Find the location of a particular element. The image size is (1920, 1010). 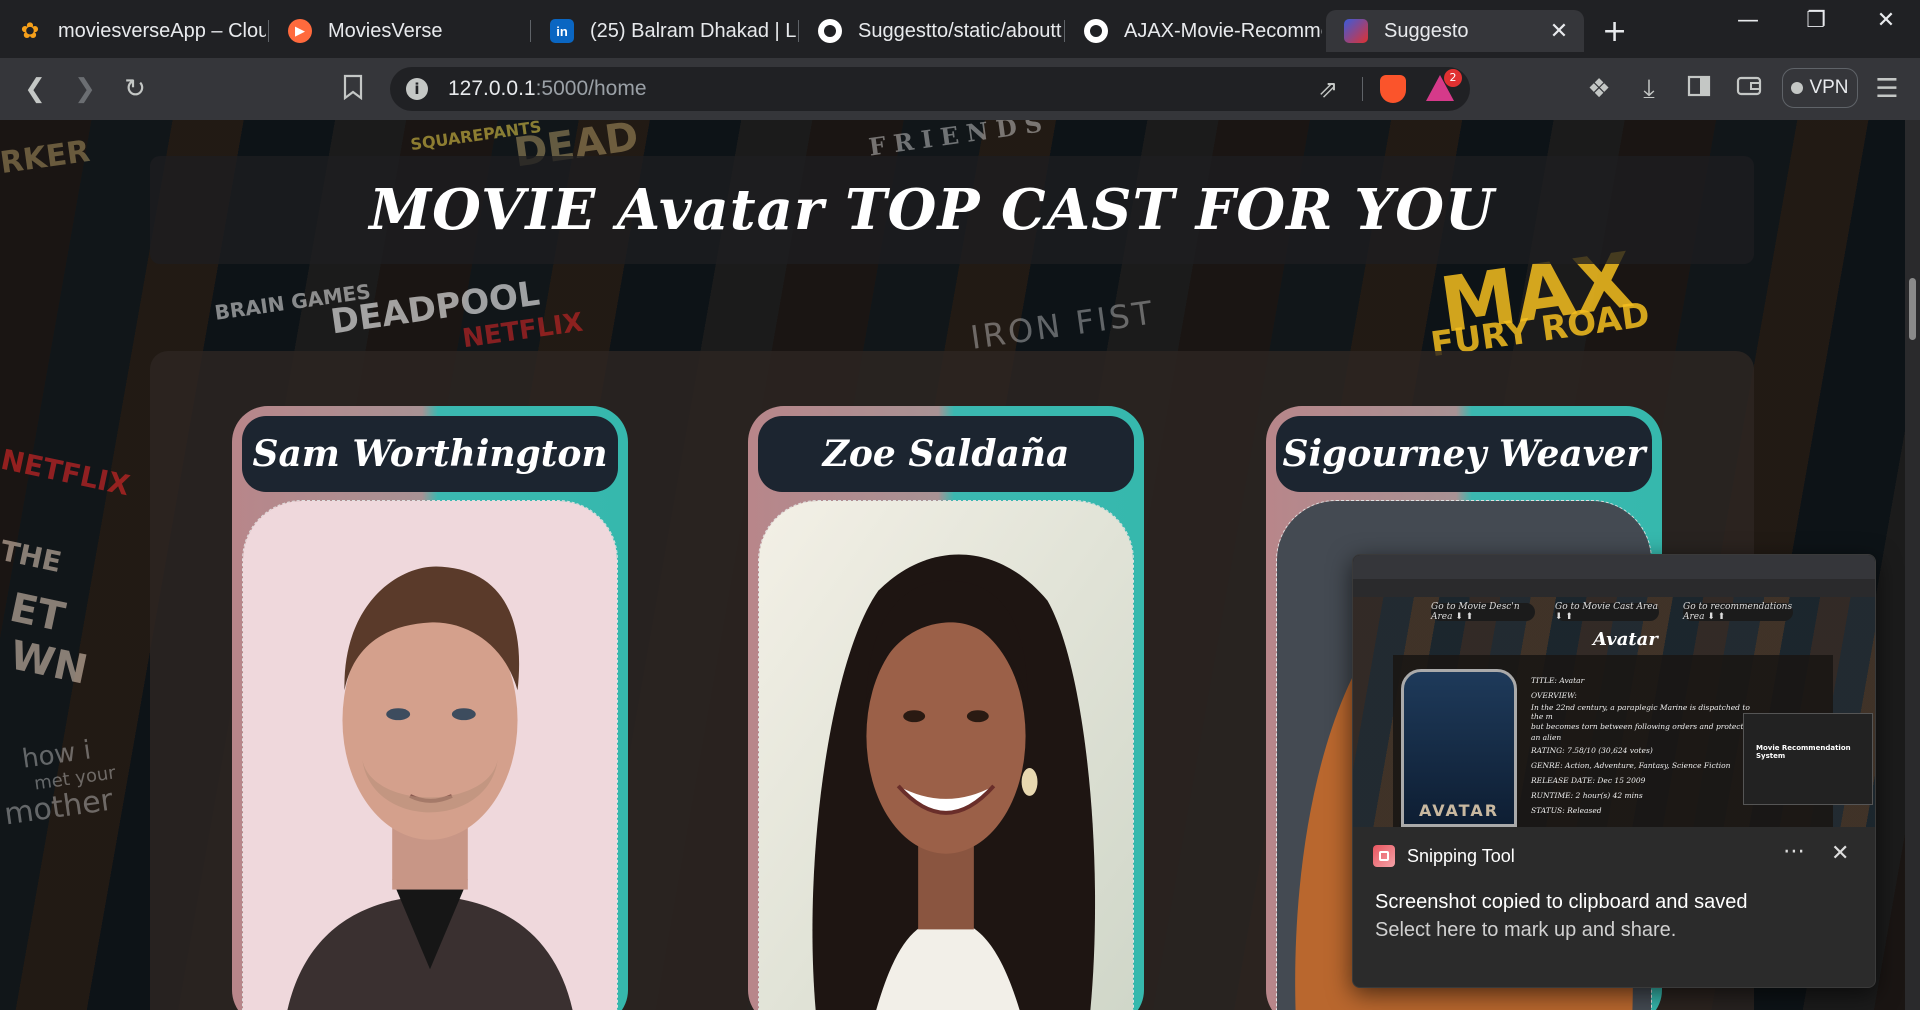

bookmark-icon is located at coordinates (353, 90).